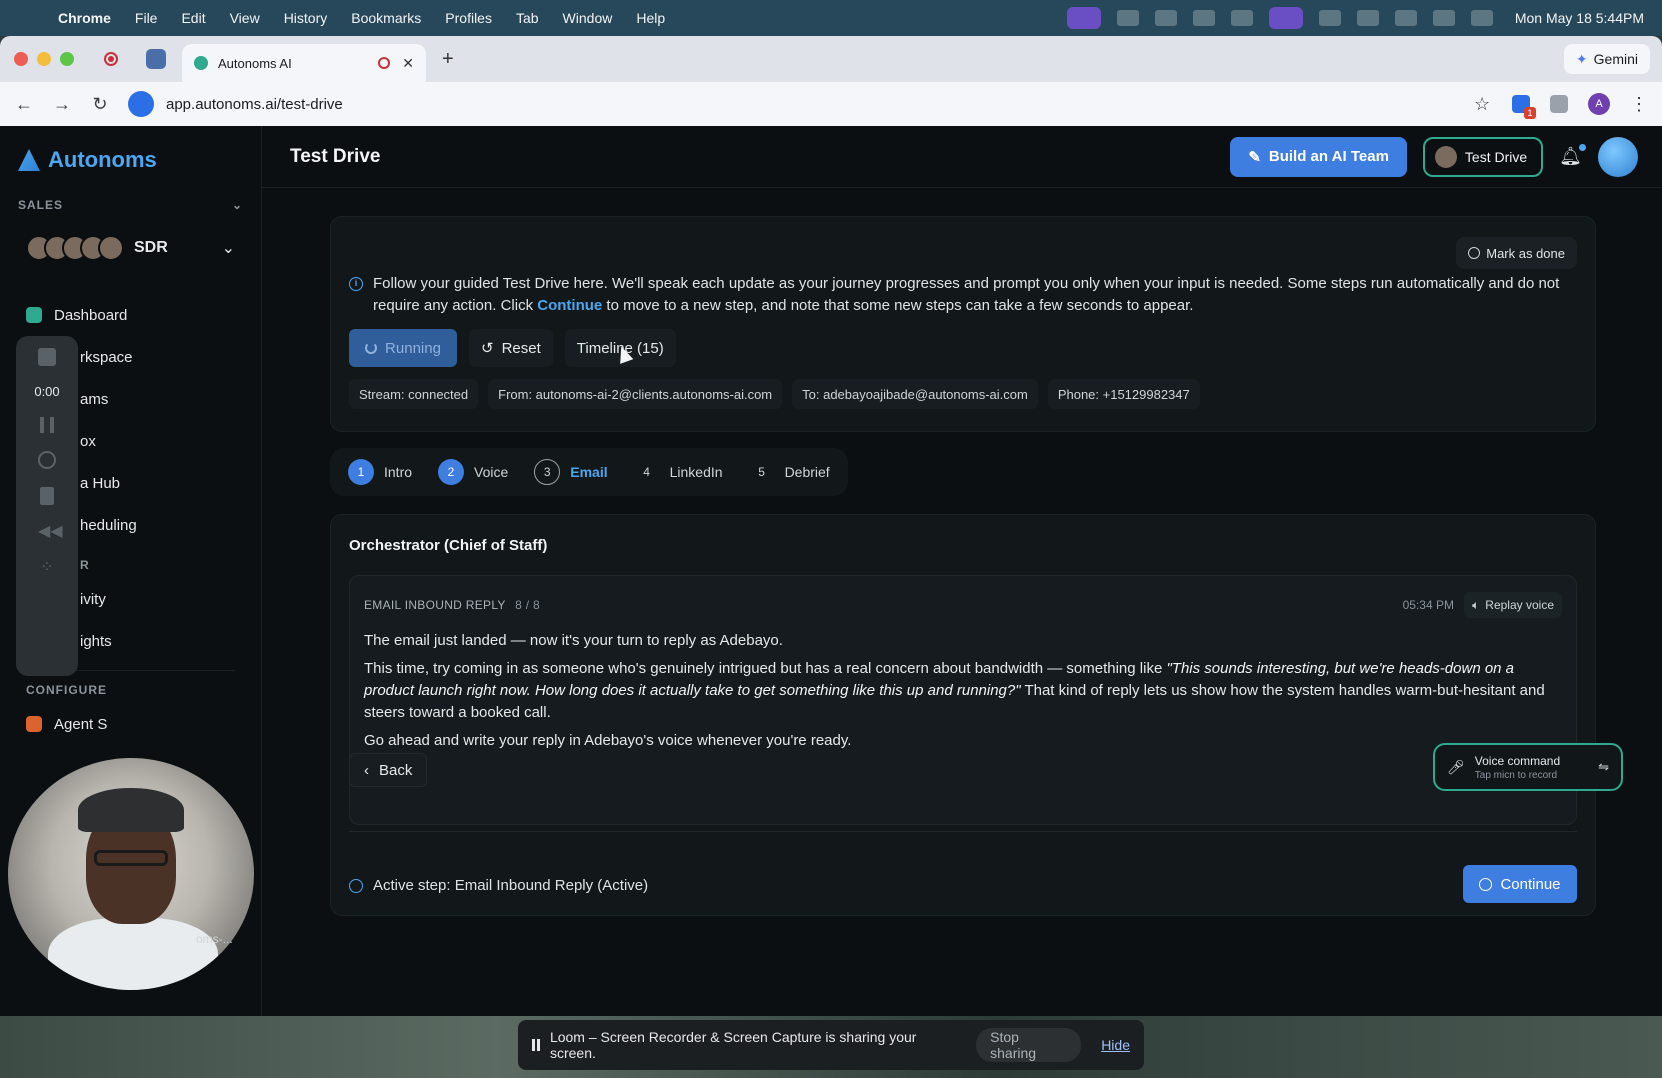 The width and height of the screenshot is (1662, 1078). What do you see at coordinates (130, 724) in the screenshot?
I see `sidebar-item-agent-studio: Agent S` at bounding box center [130, 724].